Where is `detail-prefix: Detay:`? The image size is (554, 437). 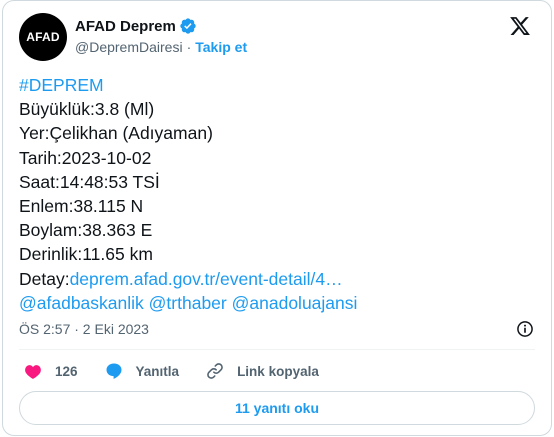 detail-prefix: Detay: is located at coordinates (44, 278).